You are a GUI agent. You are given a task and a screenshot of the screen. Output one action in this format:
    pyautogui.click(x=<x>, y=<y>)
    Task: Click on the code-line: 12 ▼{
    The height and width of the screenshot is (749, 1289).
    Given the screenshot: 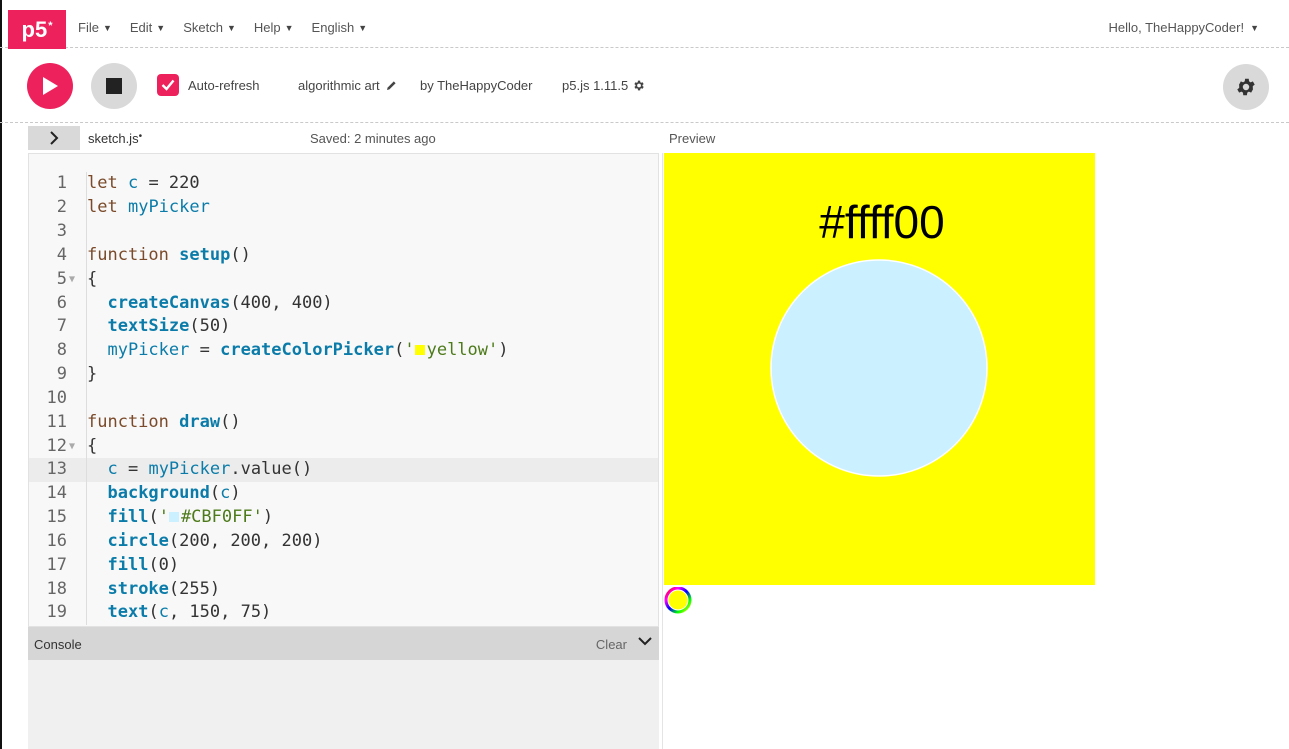 What is the action you would take?
    pyautogui.click(x=343, y=447)
    